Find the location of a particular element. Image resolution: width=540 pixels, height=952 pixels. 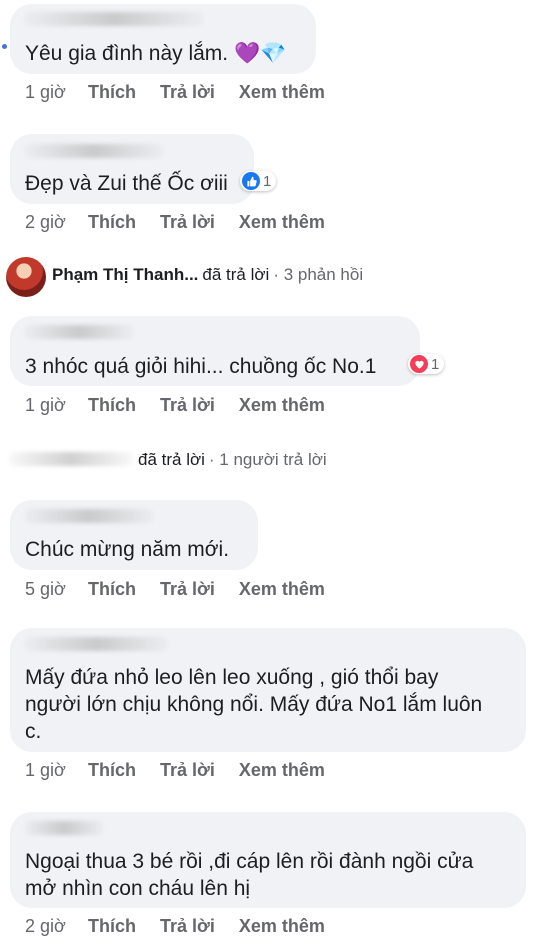

comment-text: 3 nhóc quá giỏi hihi... chuồng ốc No.1 is located at coordinates (201, 366).